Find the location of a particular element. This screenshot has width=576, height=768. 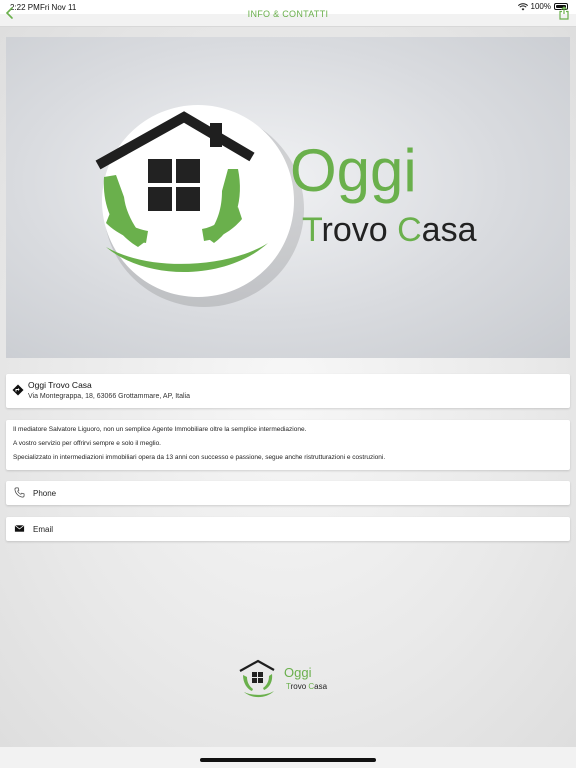

email-label: Email is located at coordinates (43, 529).